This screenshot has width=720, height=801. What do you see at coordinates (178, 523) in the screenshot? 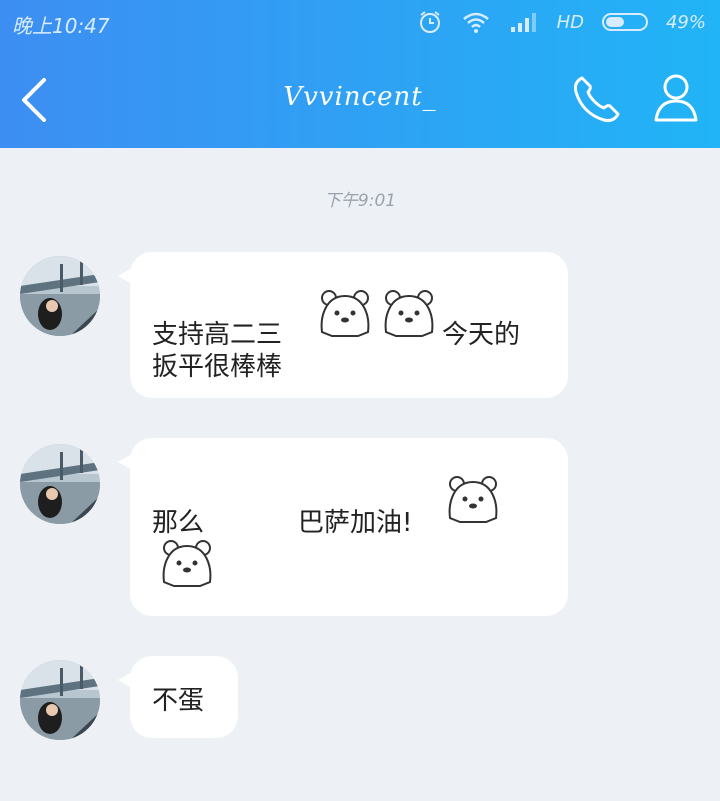
I see `message-text: 那么` at bounding box center [178, 523].